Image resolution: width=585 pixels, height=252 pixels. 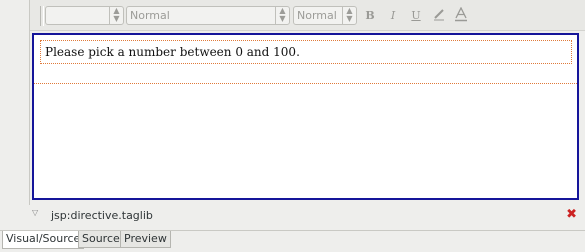 What do you see at coordinates (571, 214) in the screenshot?
I see `close-icon: ✖` at bounding box center [571, 214].